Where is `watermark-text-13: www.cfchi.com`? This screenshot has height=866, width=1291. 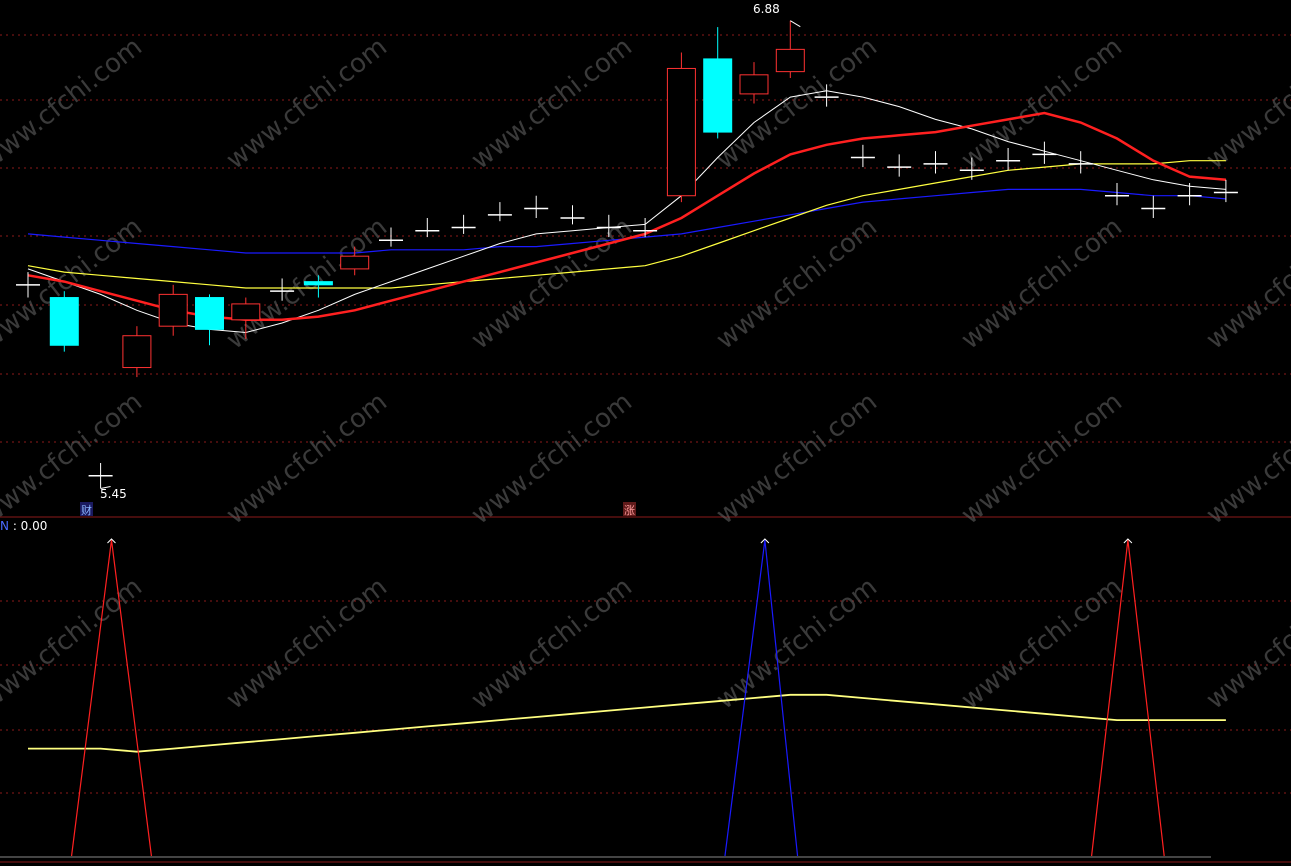 watermark-text-13: www.cfchi.com is located at coordinates (307, 459).